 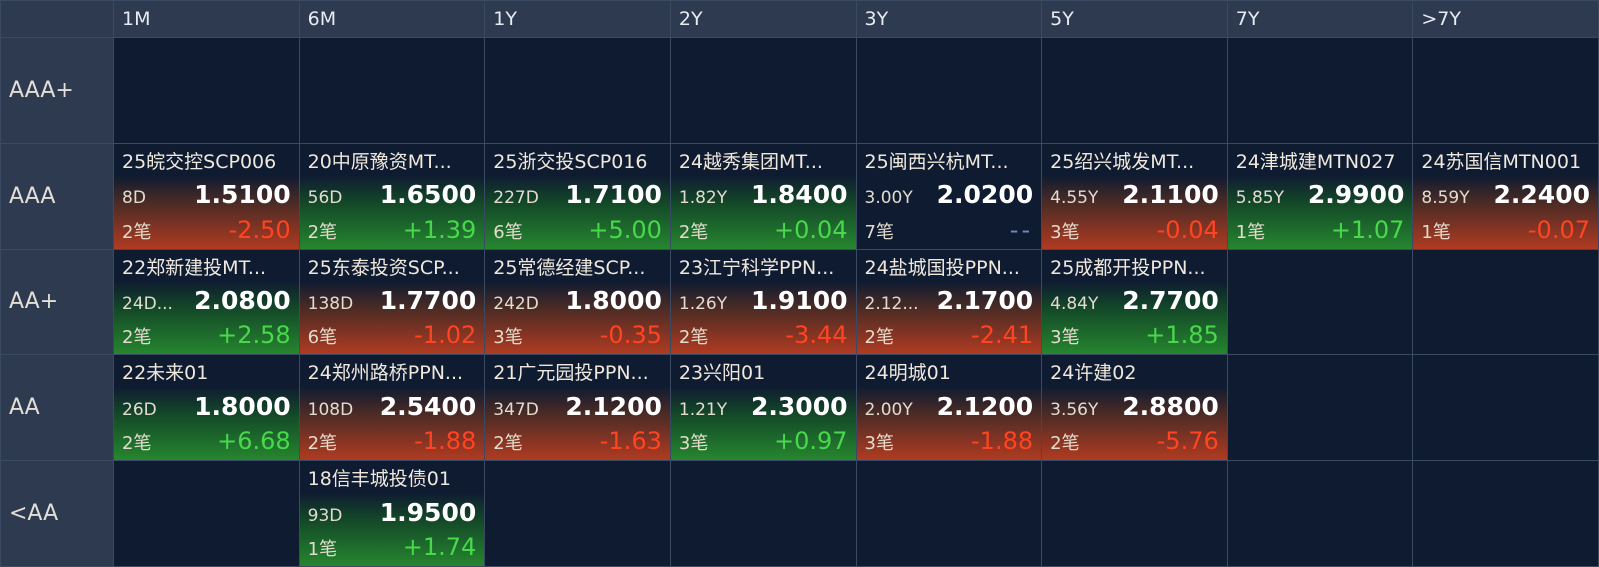 I want to click on yield-change: -1.88, so click(x=445, y=441).